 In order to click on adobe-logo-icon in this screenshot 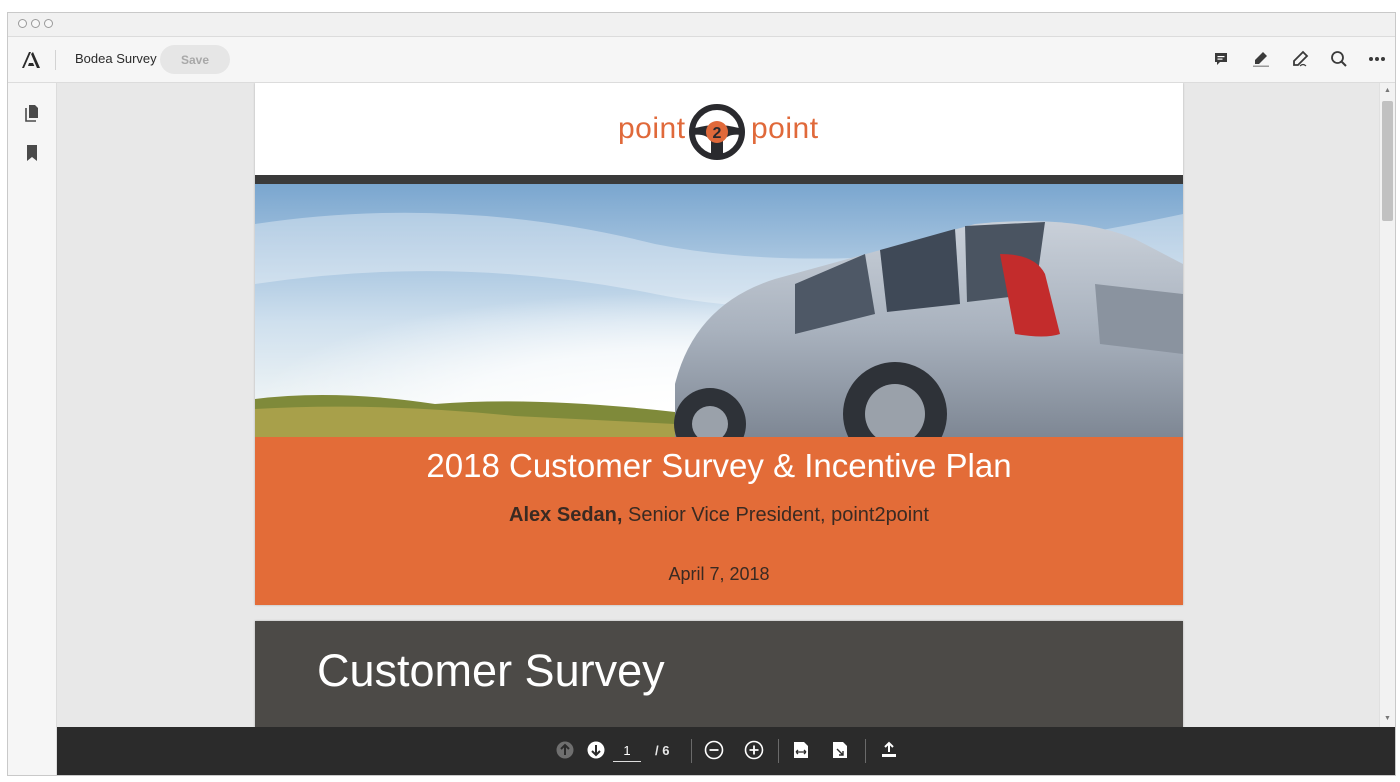, I will do `click(31, 60)`.